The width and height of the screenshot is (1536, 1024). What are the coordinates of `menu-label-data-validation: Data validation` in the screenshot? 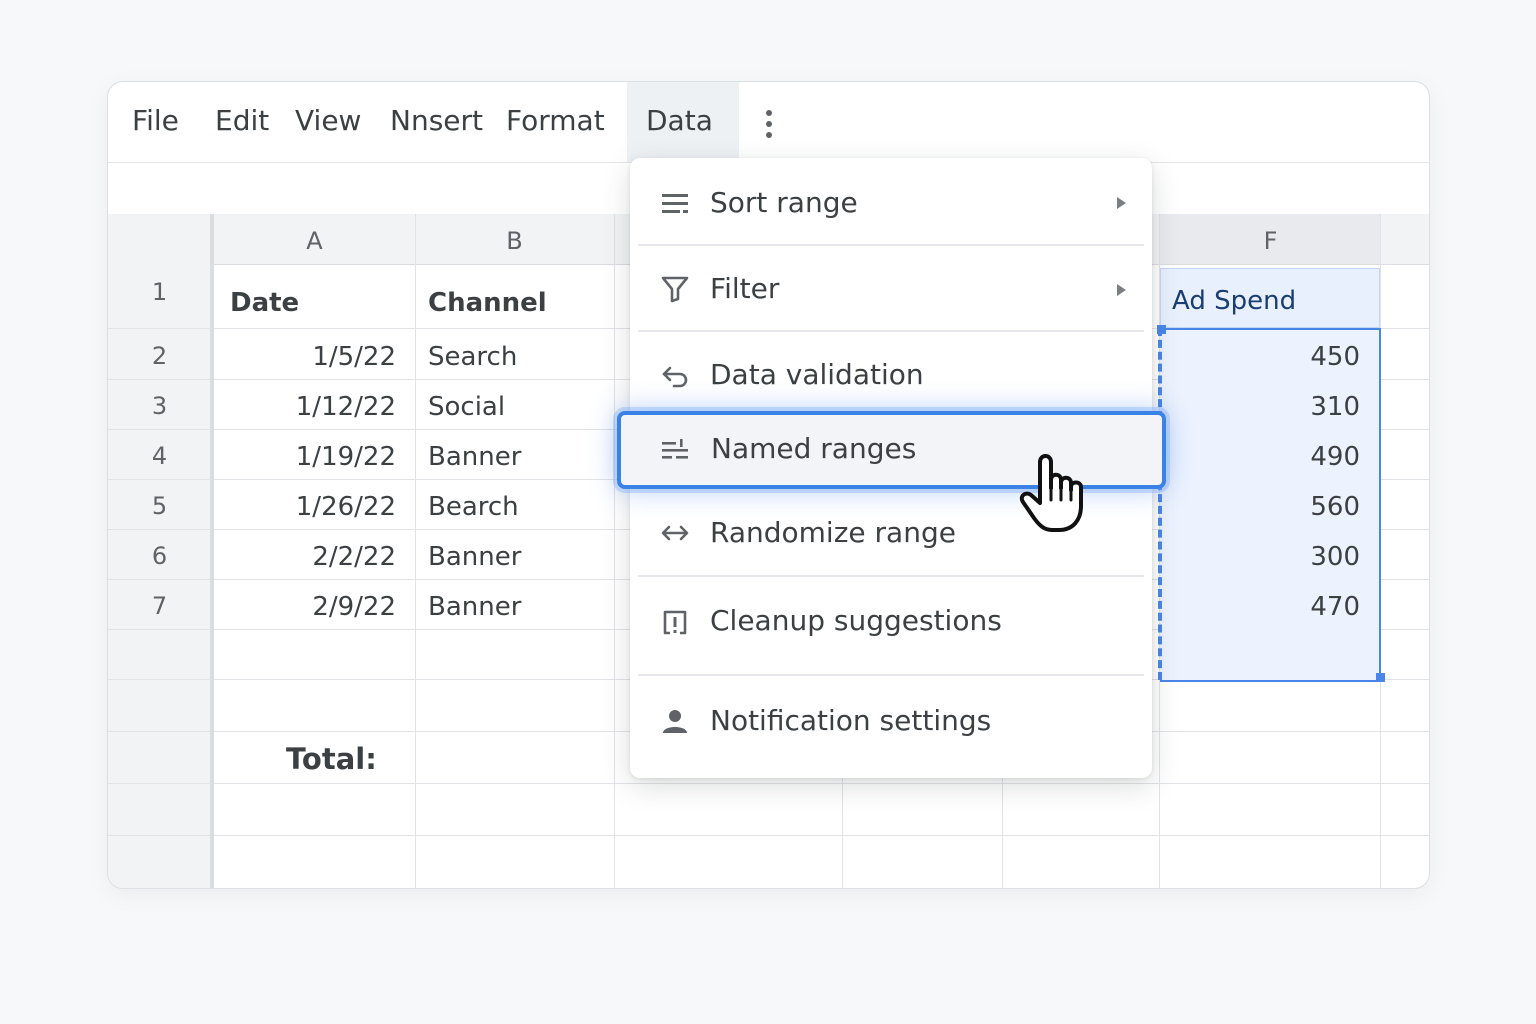 It's located at (817, 374).